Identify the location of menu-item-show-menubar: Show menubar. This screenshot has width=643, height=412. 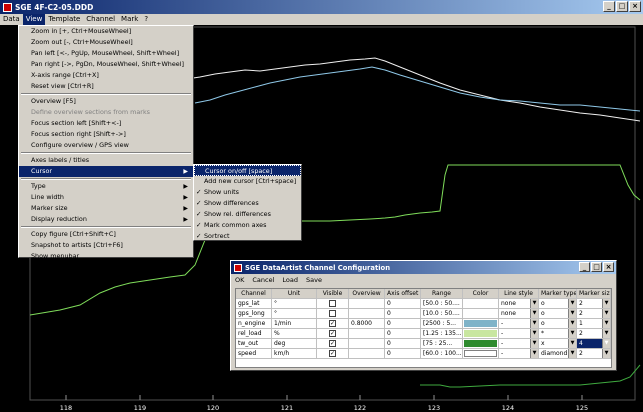
(106, 256).